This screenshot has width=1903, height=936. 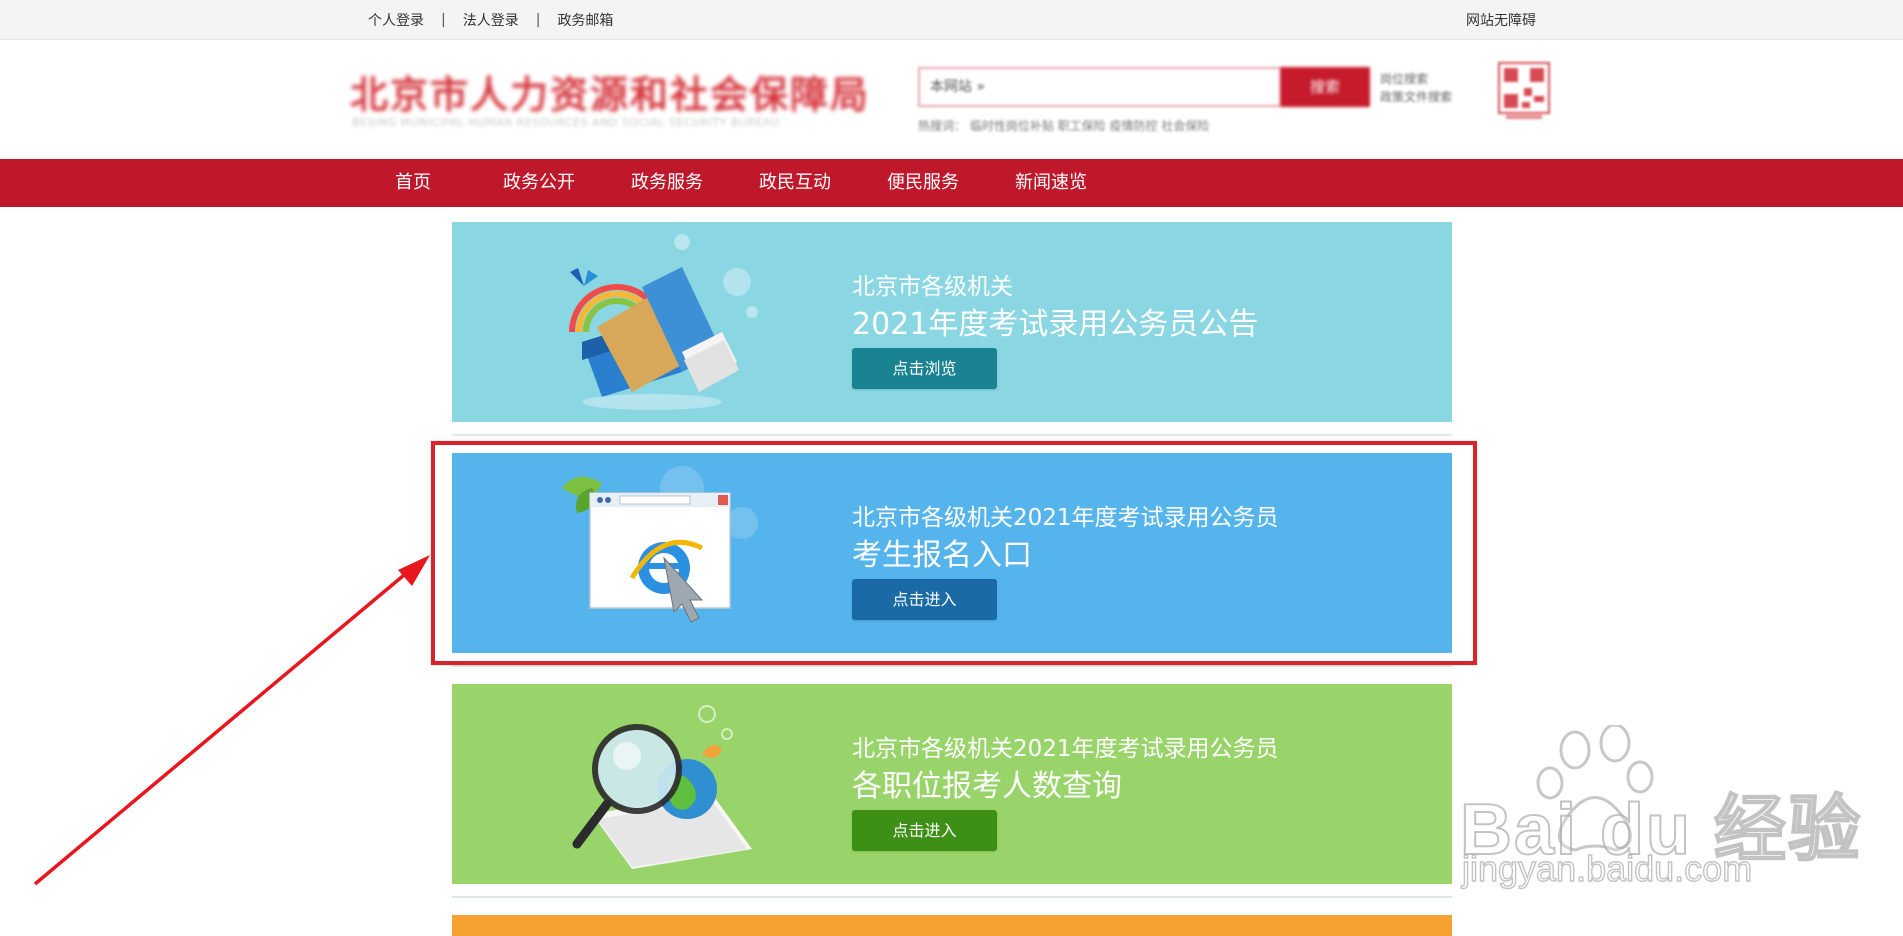 What do you see at coordinates (396, 20) in the screenshot?
I see `personal-login-link: 个人登录` at bounding box center [396, 20].